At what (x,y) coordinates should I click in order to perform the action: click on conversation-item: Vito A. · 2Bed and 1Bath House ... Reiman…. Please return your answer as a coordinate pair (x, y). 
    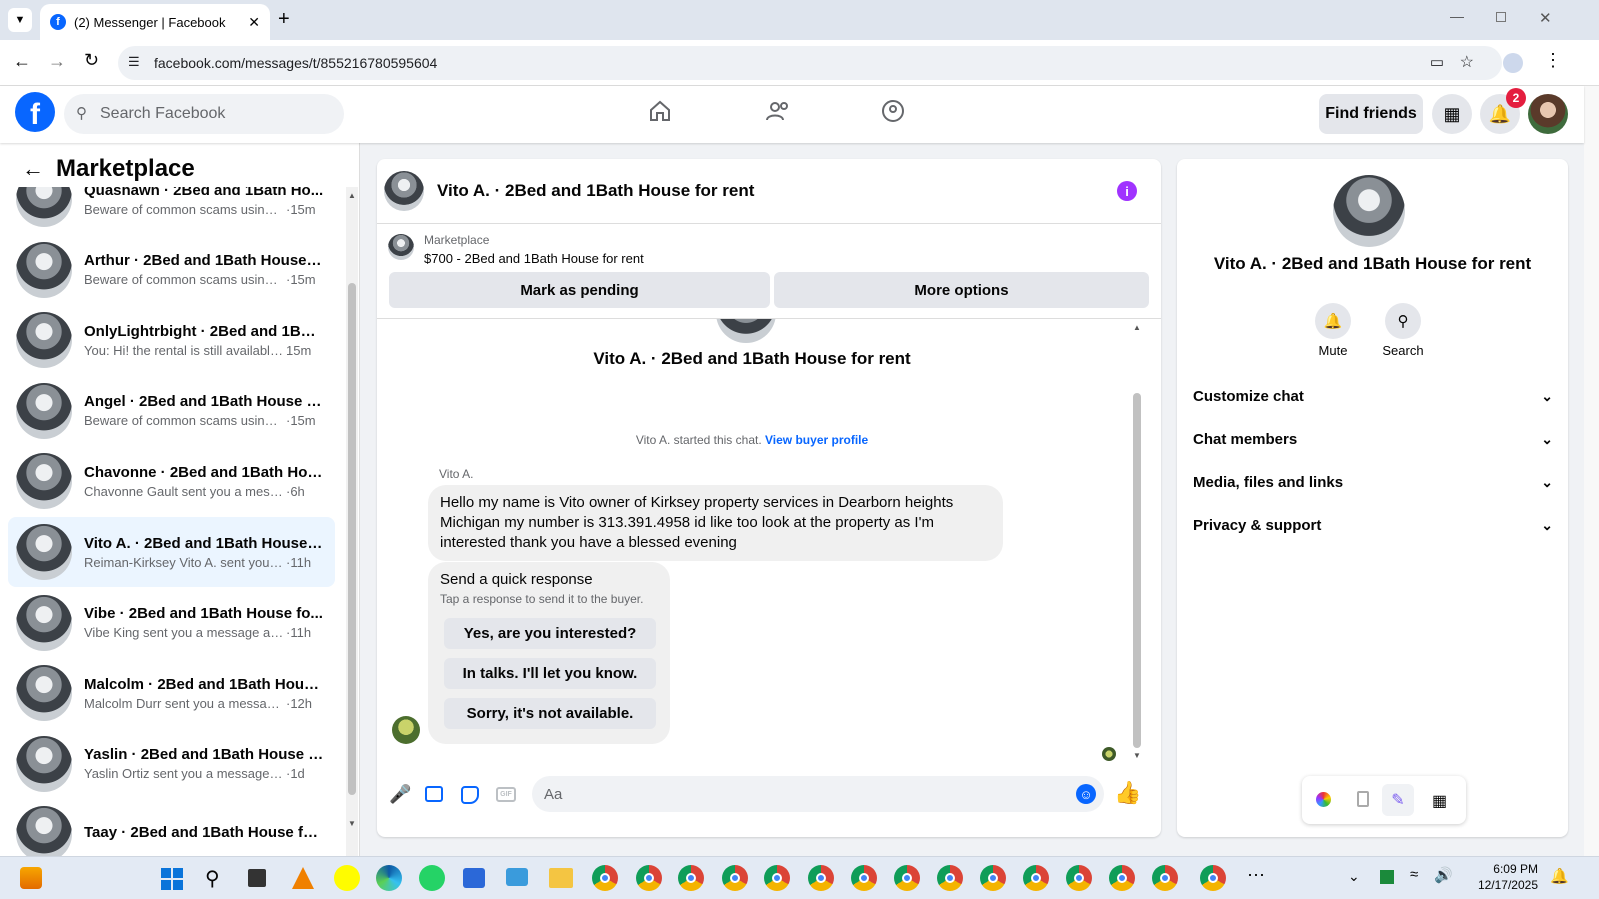
    Looking at the image, I should click on (171, 552).